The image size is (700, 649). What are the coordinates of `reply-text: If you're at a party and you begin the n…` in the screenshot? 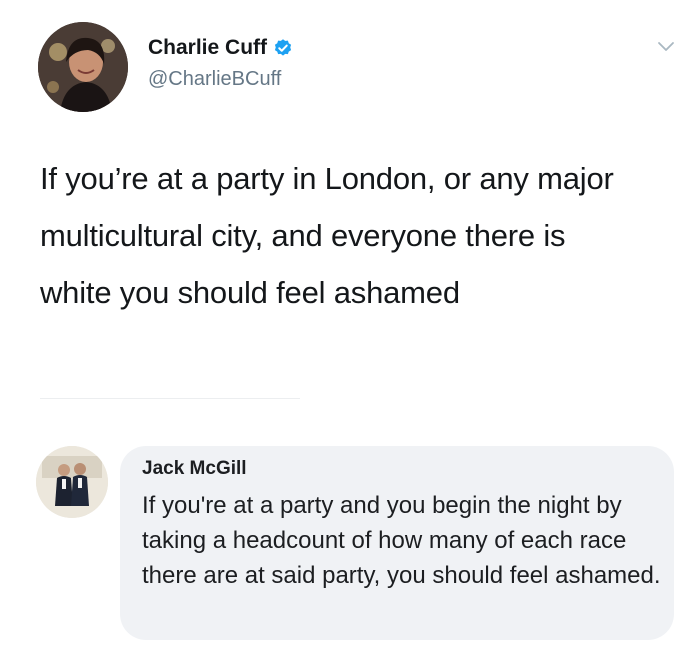 It's located at (401, 540).